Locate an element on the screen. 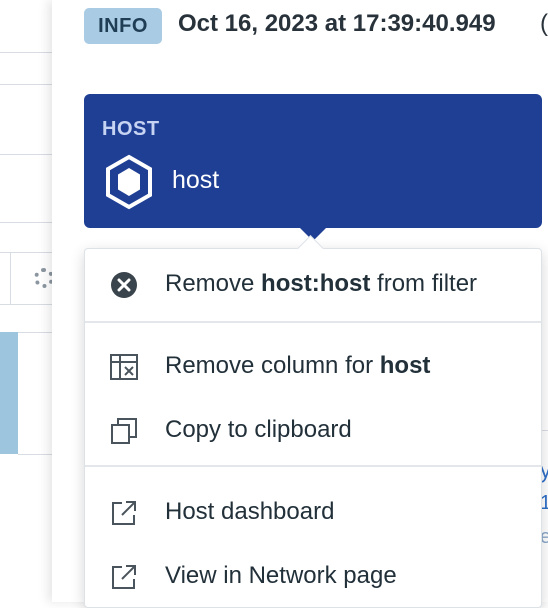 Image resolution: width=548 pixels, height=608 pixels. background-divider is located at coordinates (545, 430).